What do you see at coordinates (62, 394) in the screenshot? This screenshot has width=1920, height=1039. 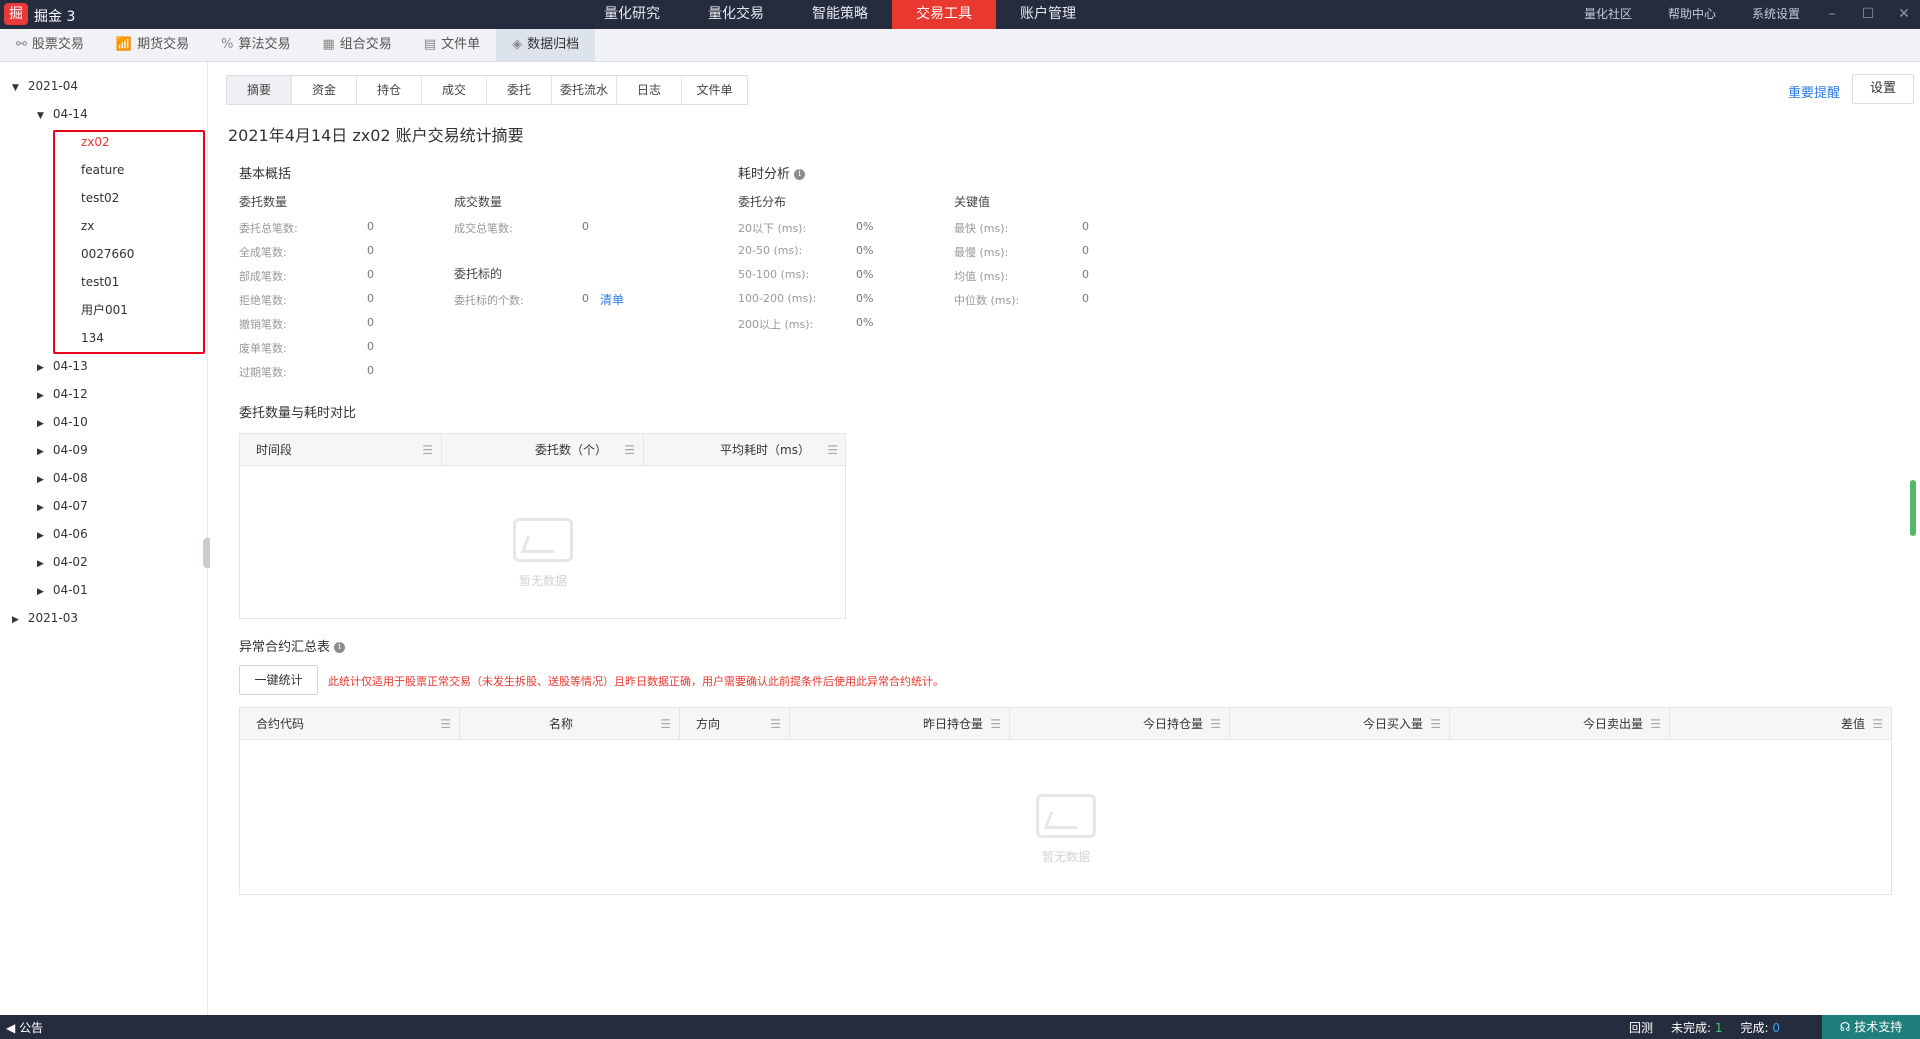 I see `tree-day-0412: ▶ 04-12` at bounding box center [62, 394].